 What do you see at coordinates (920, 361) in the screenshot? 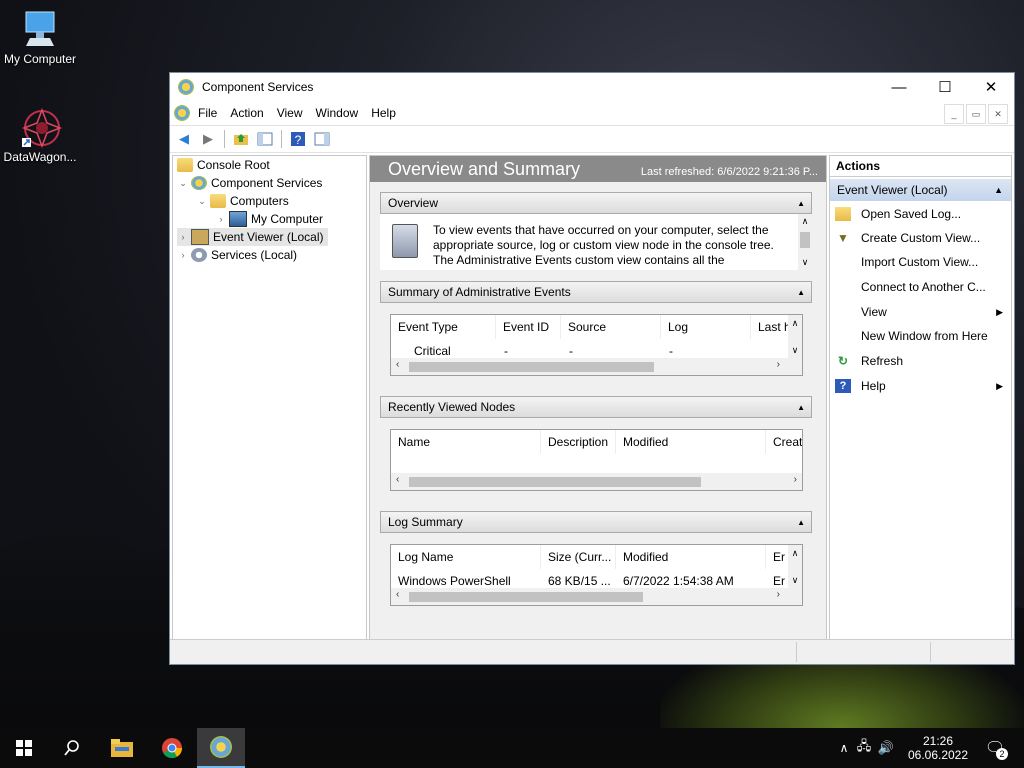
I see `action-refresh: ↻ Refresh` at bounding box center [920, 361].